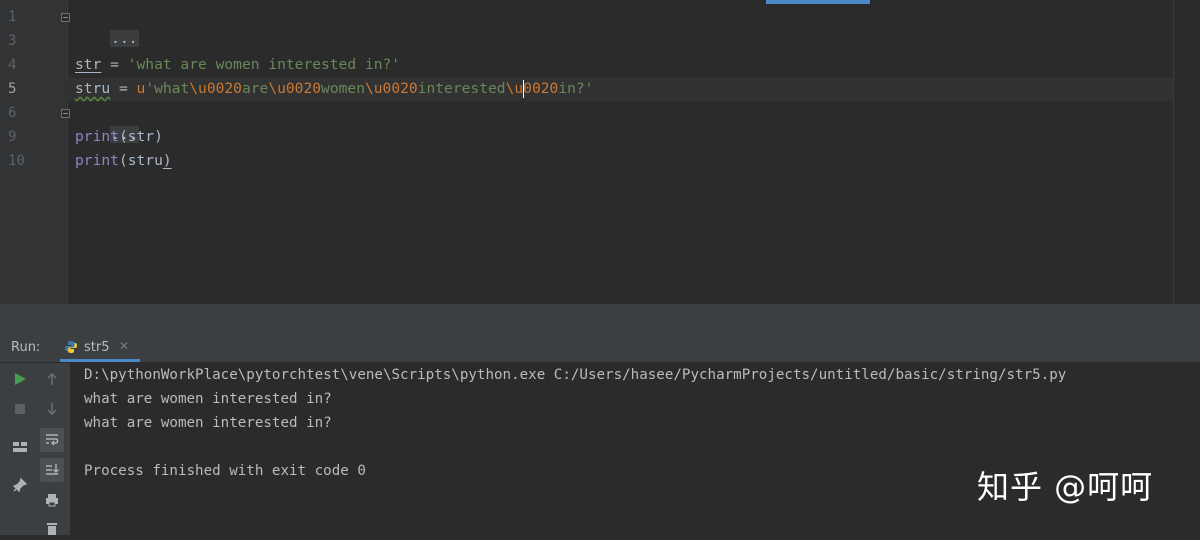 The width and height of the screenshot is (1200, 540). Describe the element at coordinates (818, 2) in the screenshot. I see `scroll-indicator` at that location.